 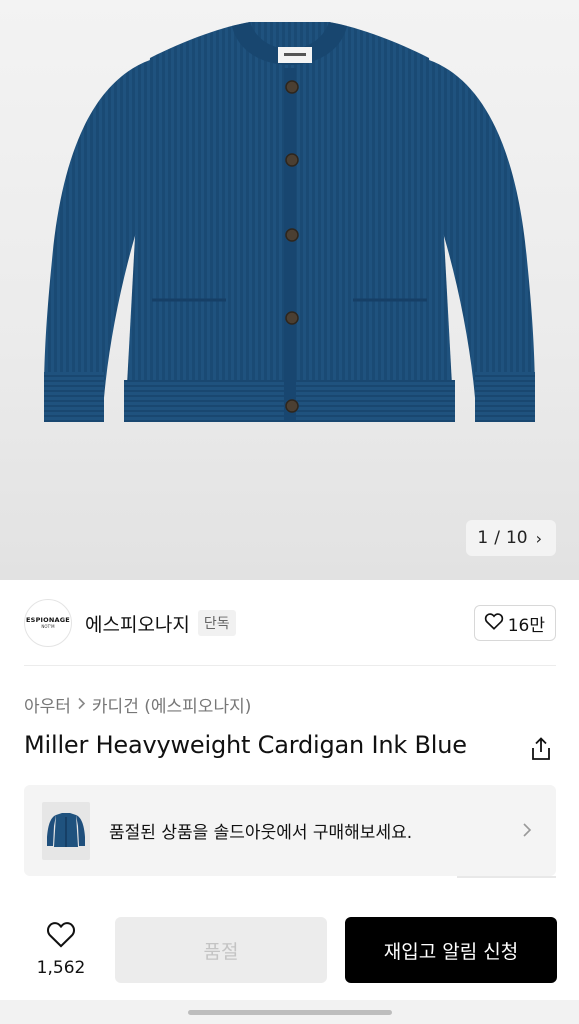 I want to click on wishlist-count: 1,562, so click(x=61, y=968).